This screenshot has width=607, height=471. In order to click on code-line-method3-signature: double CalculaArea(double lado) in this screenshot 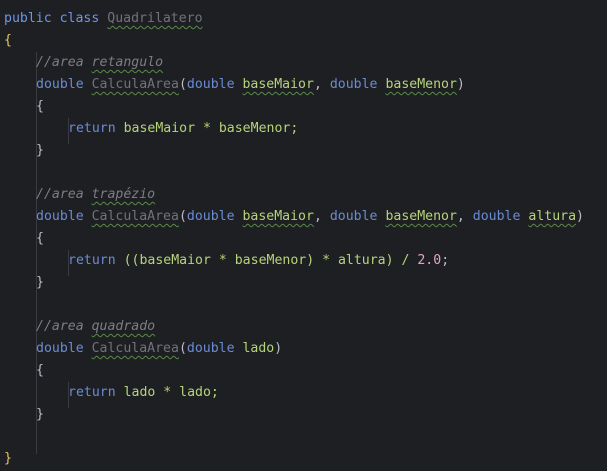, I will do `click(159, 349)`.